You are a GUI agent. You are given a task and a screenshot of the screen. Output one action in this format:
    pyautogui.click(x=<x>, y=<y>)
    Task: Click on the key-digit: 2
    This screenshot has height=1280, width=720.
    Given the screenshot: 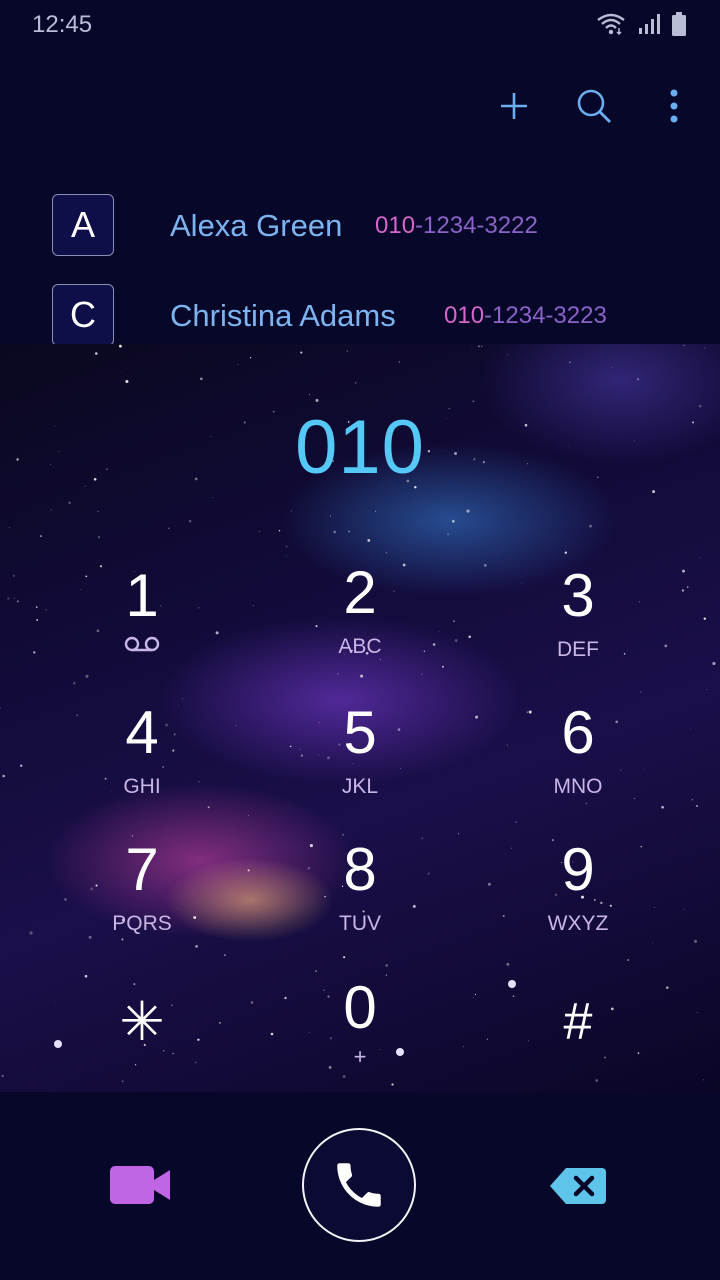 What is the action you would take?
    pyautogui.click(x=360, y=592)
    